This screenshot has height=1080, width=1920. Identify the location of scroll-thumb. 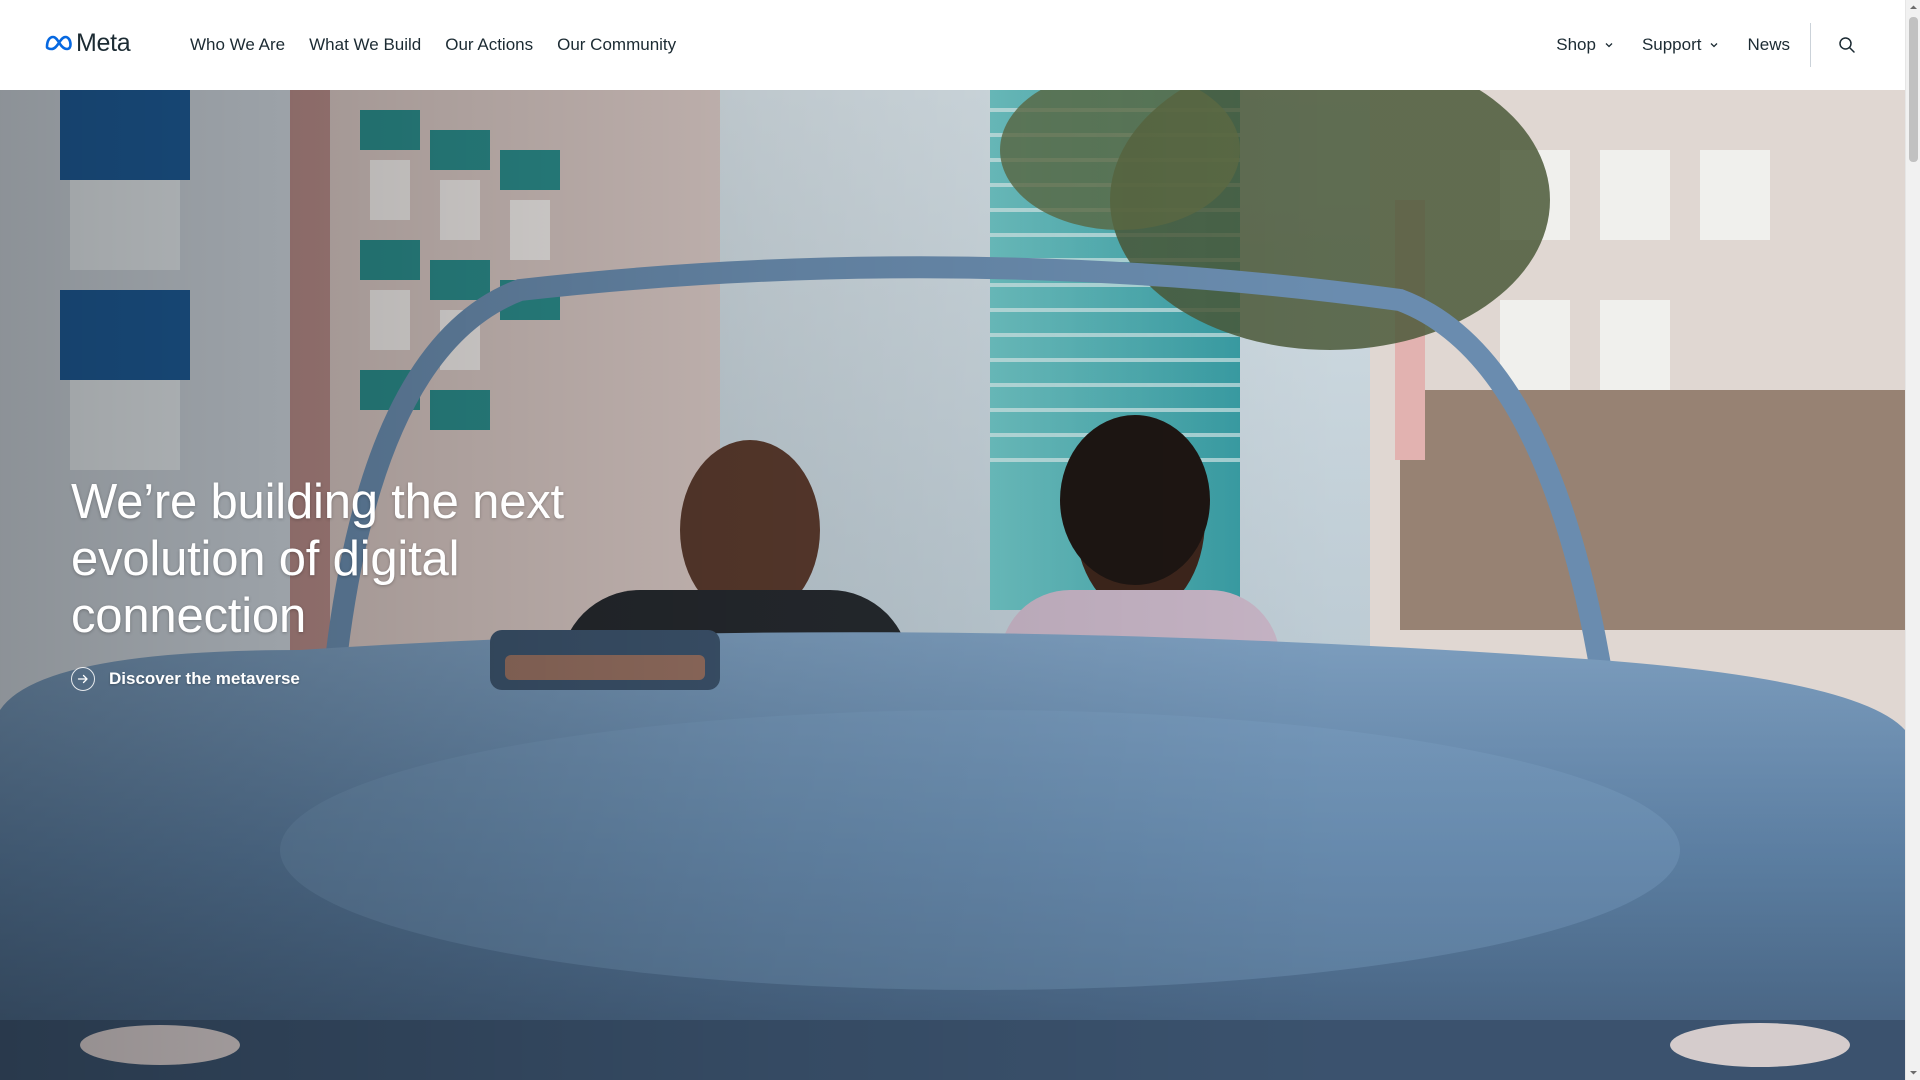
(1913, 89).